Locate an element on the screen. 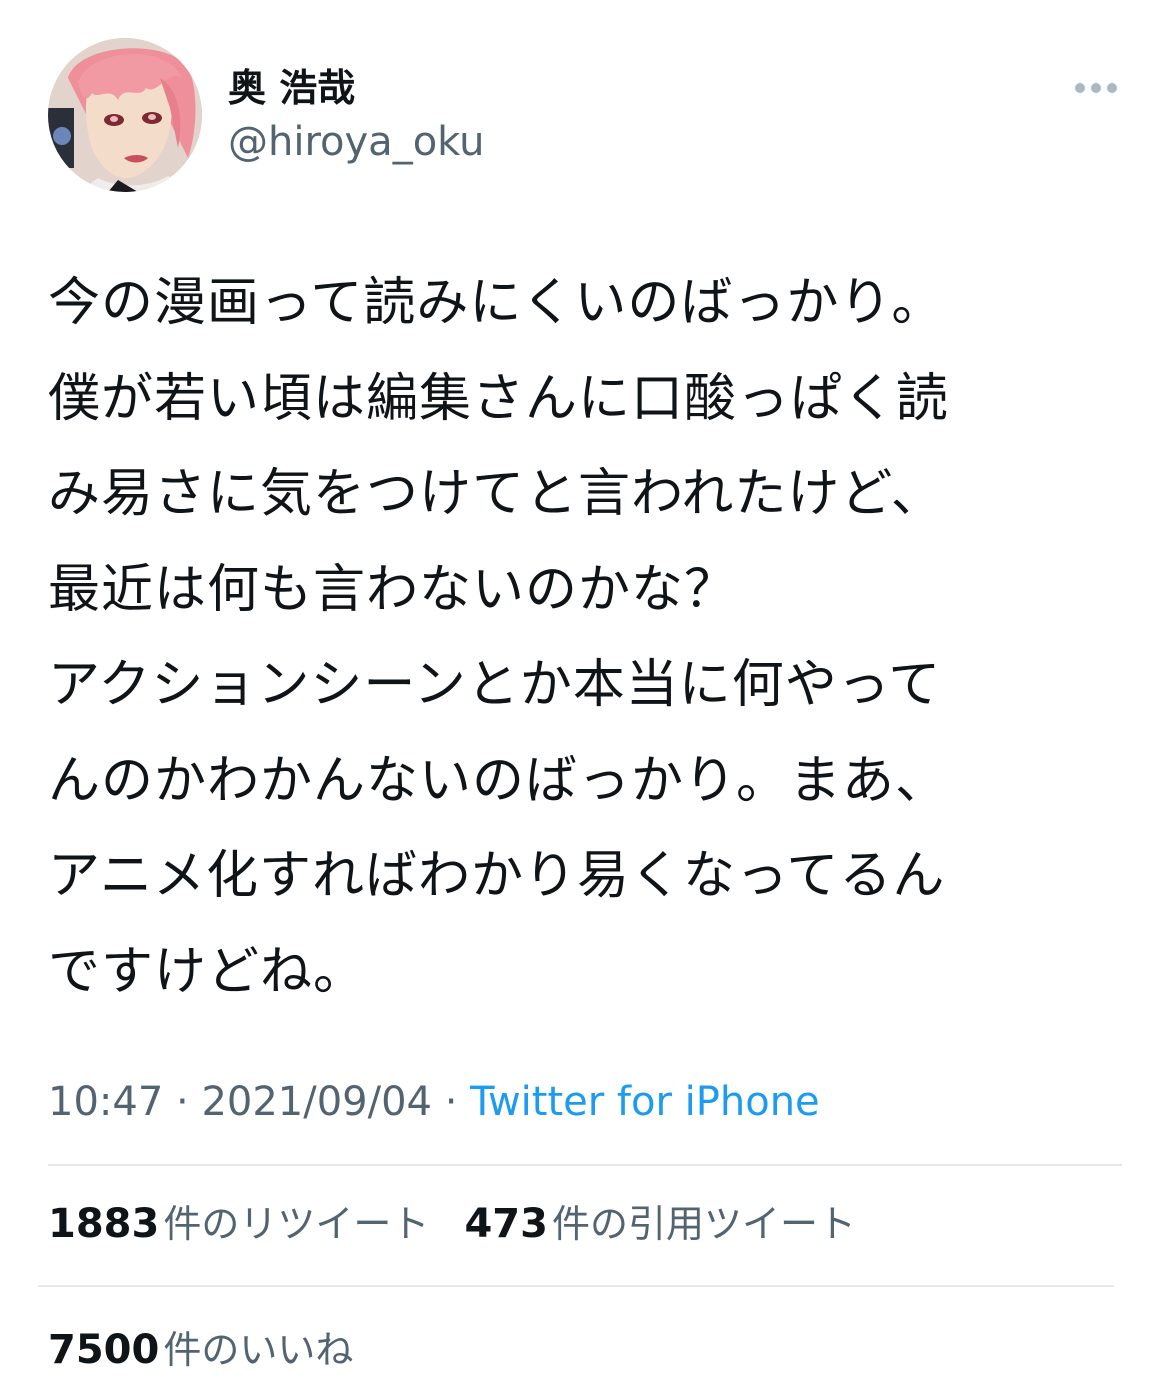  more-options-button is located at coordinates (1096, 88).